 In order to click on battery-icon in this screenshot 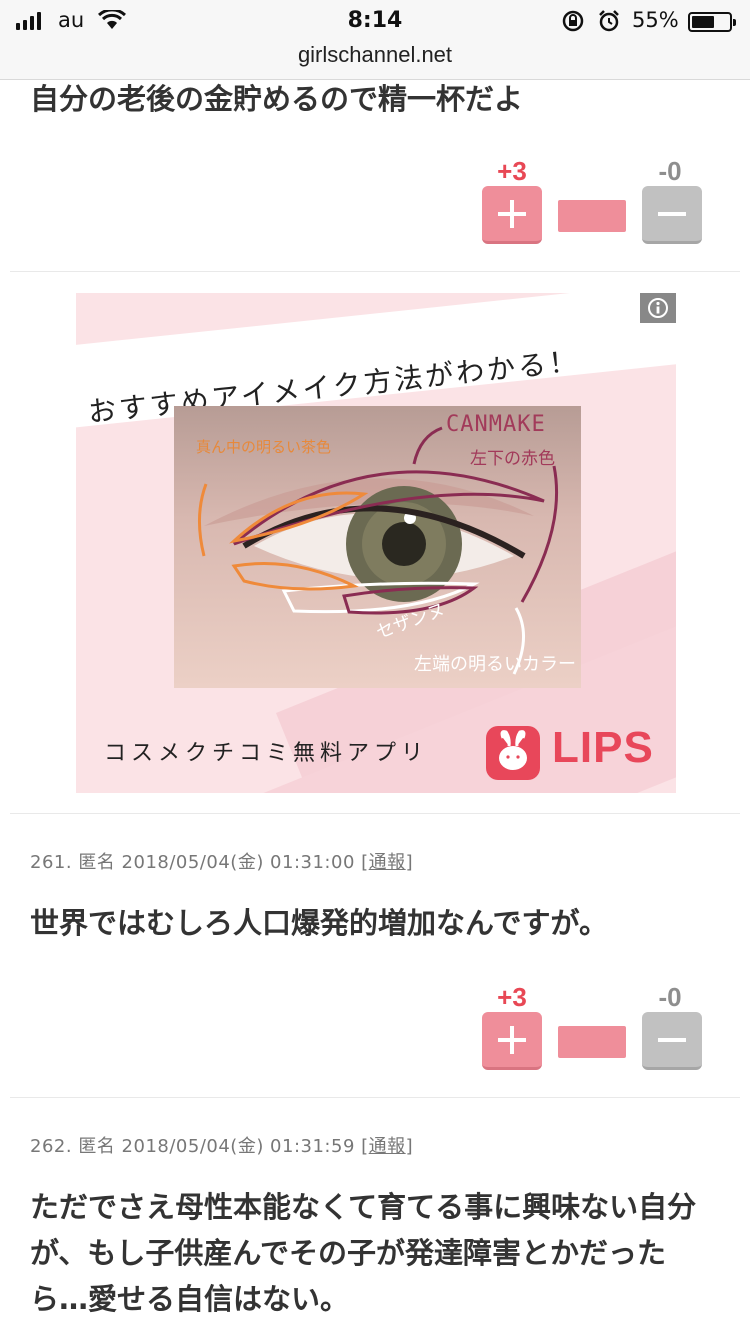, I will do `click(712, 22)`.